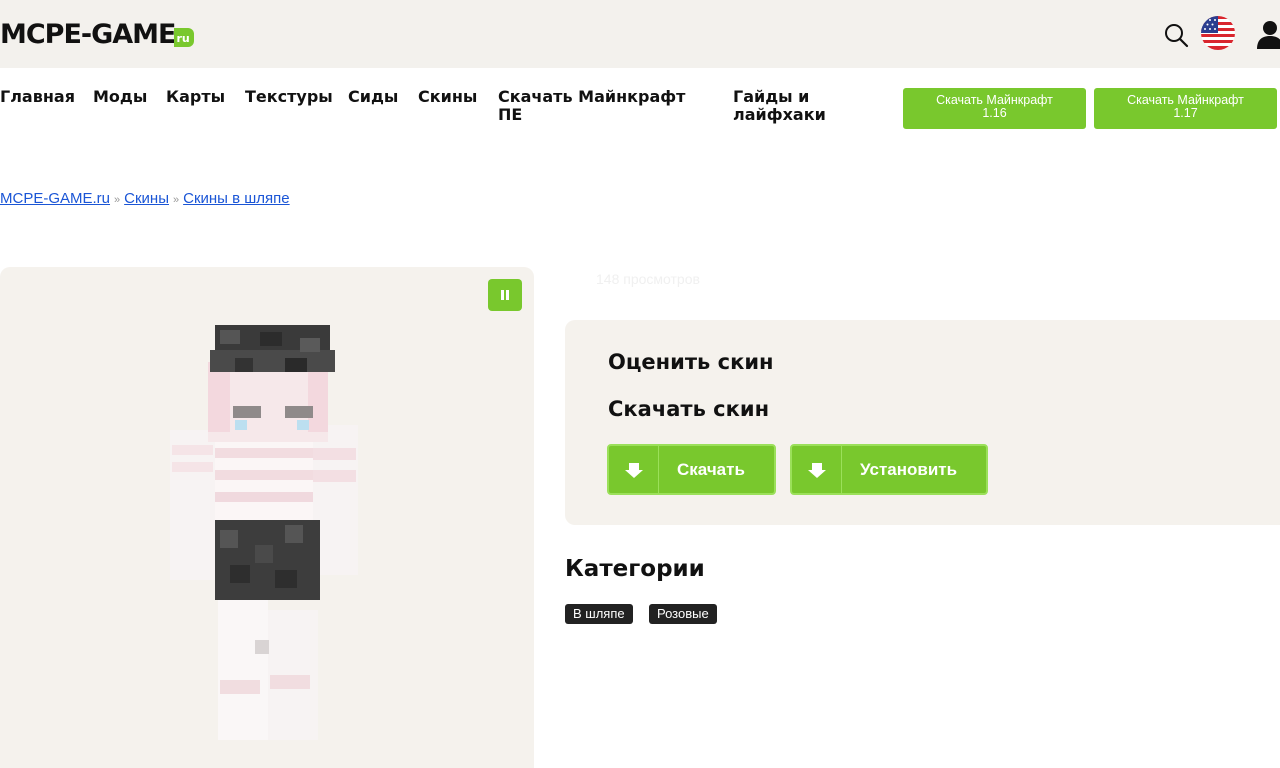  What do you see at coordinates (1267, 34) in the screenshot?
I see `user-icon` at bounding box center [1267, 34].